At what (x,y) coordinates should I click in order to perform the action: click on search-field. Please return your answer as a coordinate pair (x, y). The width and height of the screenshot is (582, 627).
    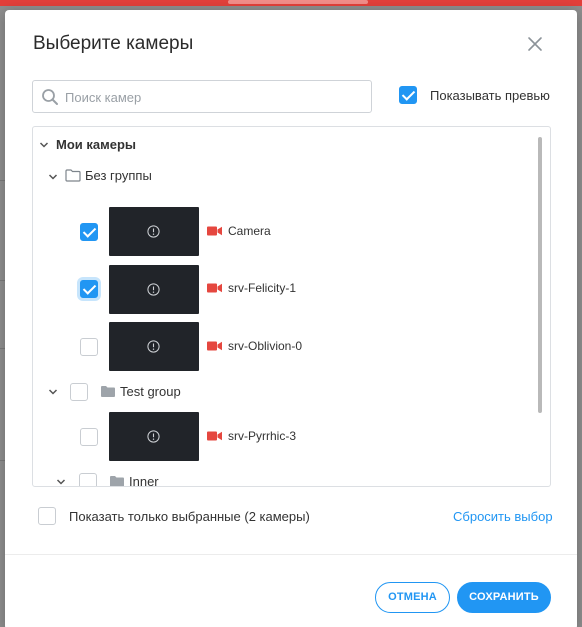
    Looking at the image, I should click on (202, 96).